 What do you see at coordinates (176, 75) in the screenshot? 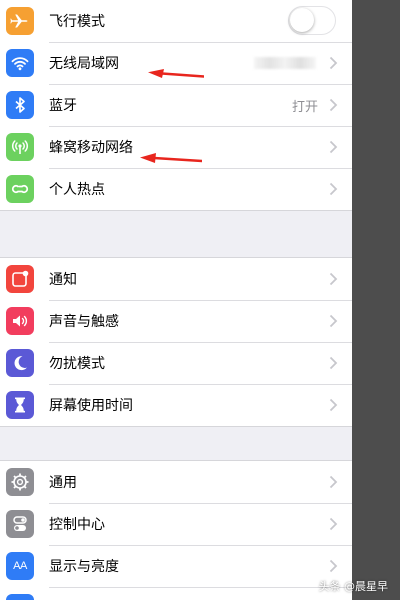
I see `annotation-arrow-wlan` at bounding box center [176, 75].